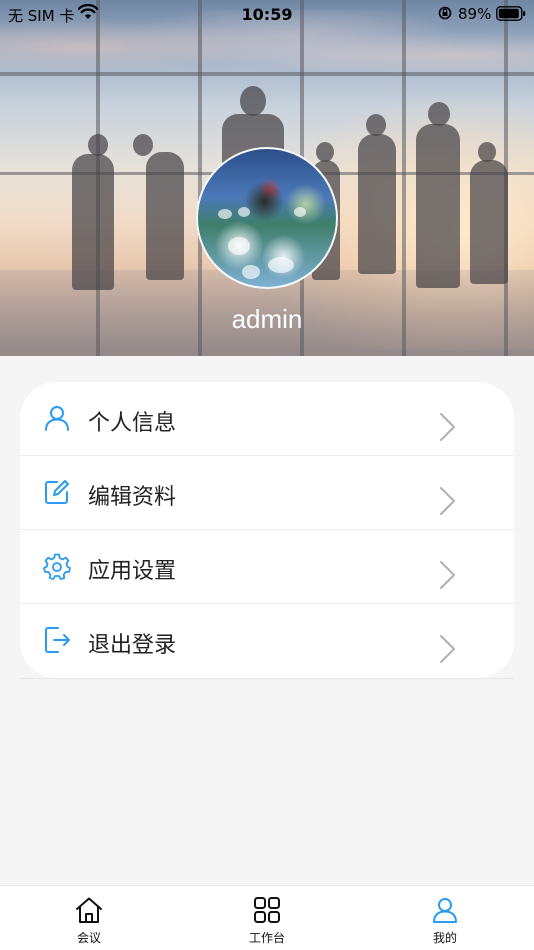  Describe the element at coordinates (267, 567) in the screenshot. I see `menu-item-app-settings: 应用设置` at that location.